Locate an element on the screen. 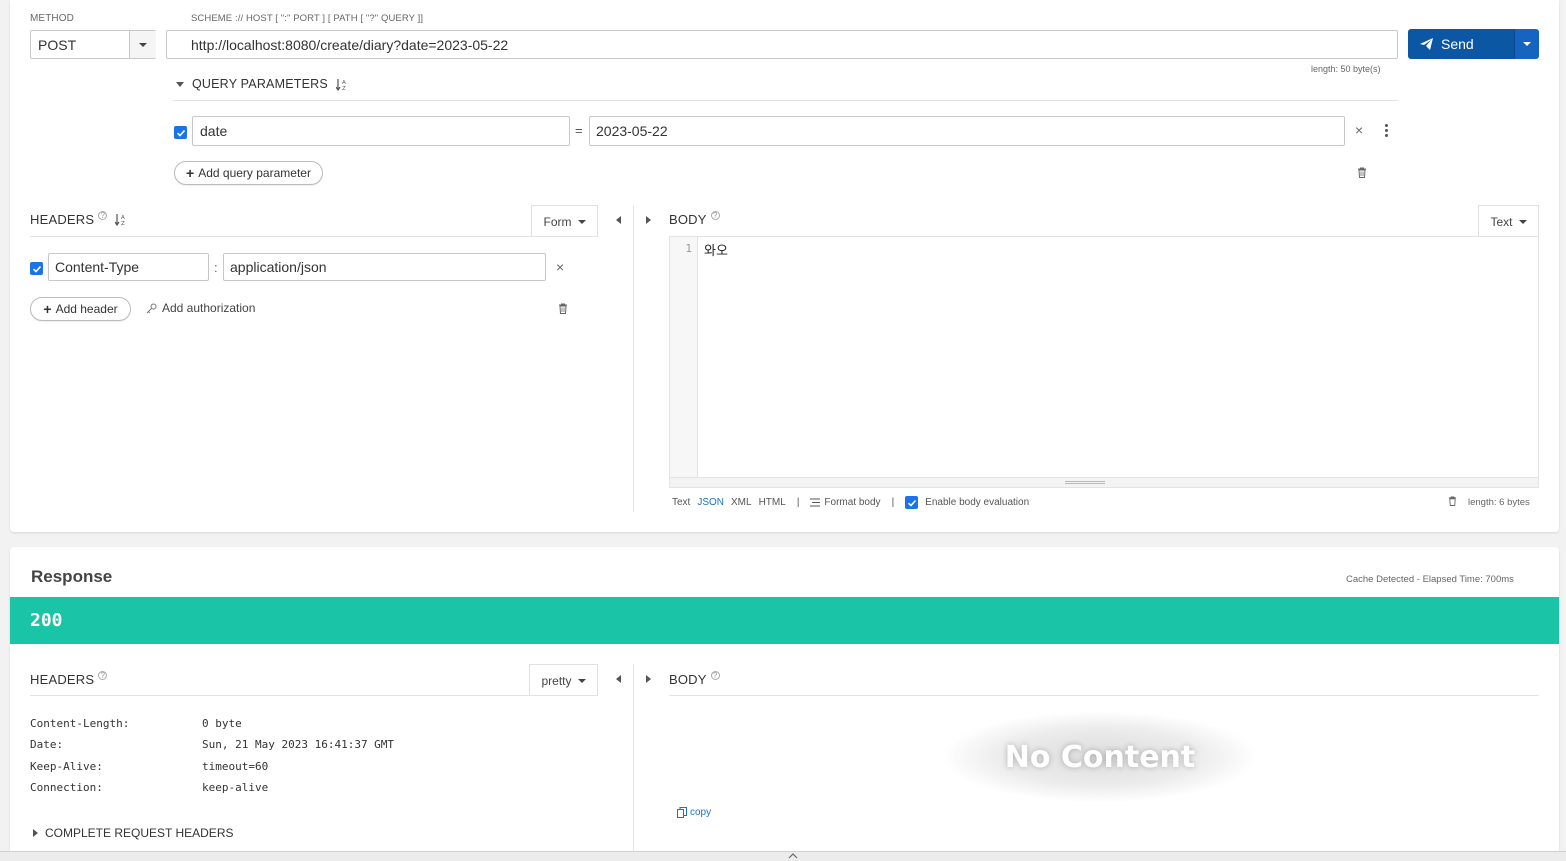  editor-gutter: 1 is located at coordinates (684, 362).